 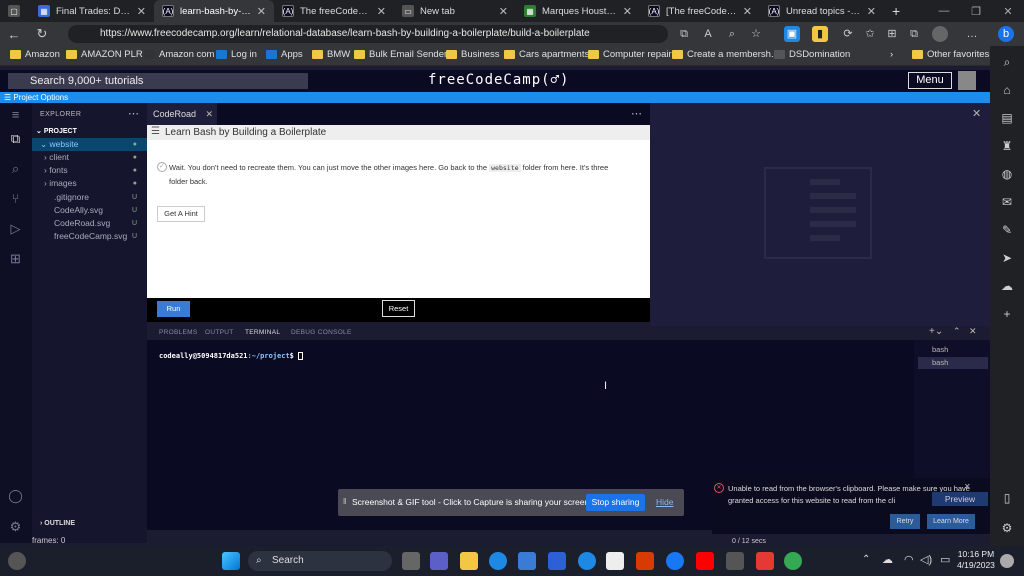 I want to click on briefcase-icon: ▤, so click(x=1007, y=118).